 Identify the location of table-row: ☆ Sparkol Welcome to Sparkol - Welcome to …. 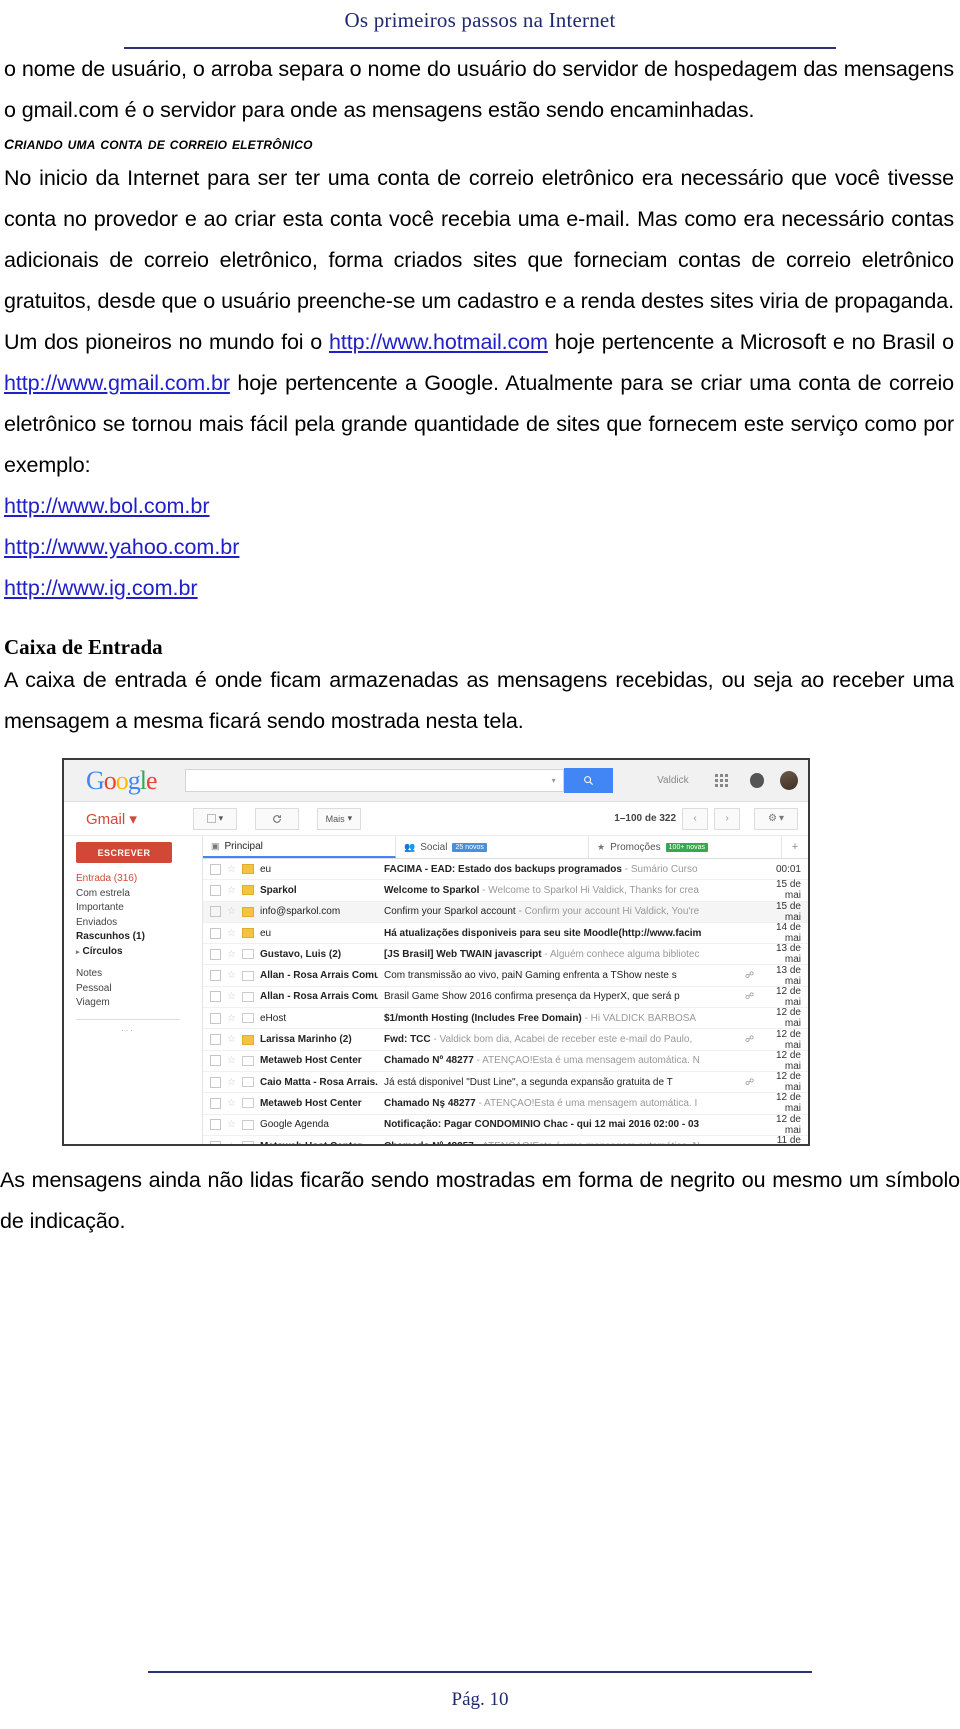
(505, 890).